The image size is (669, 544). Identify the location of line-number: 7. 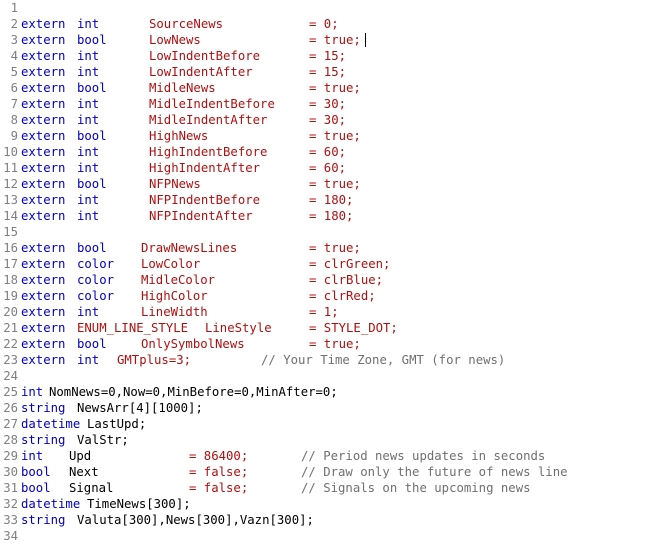
(14, 104).